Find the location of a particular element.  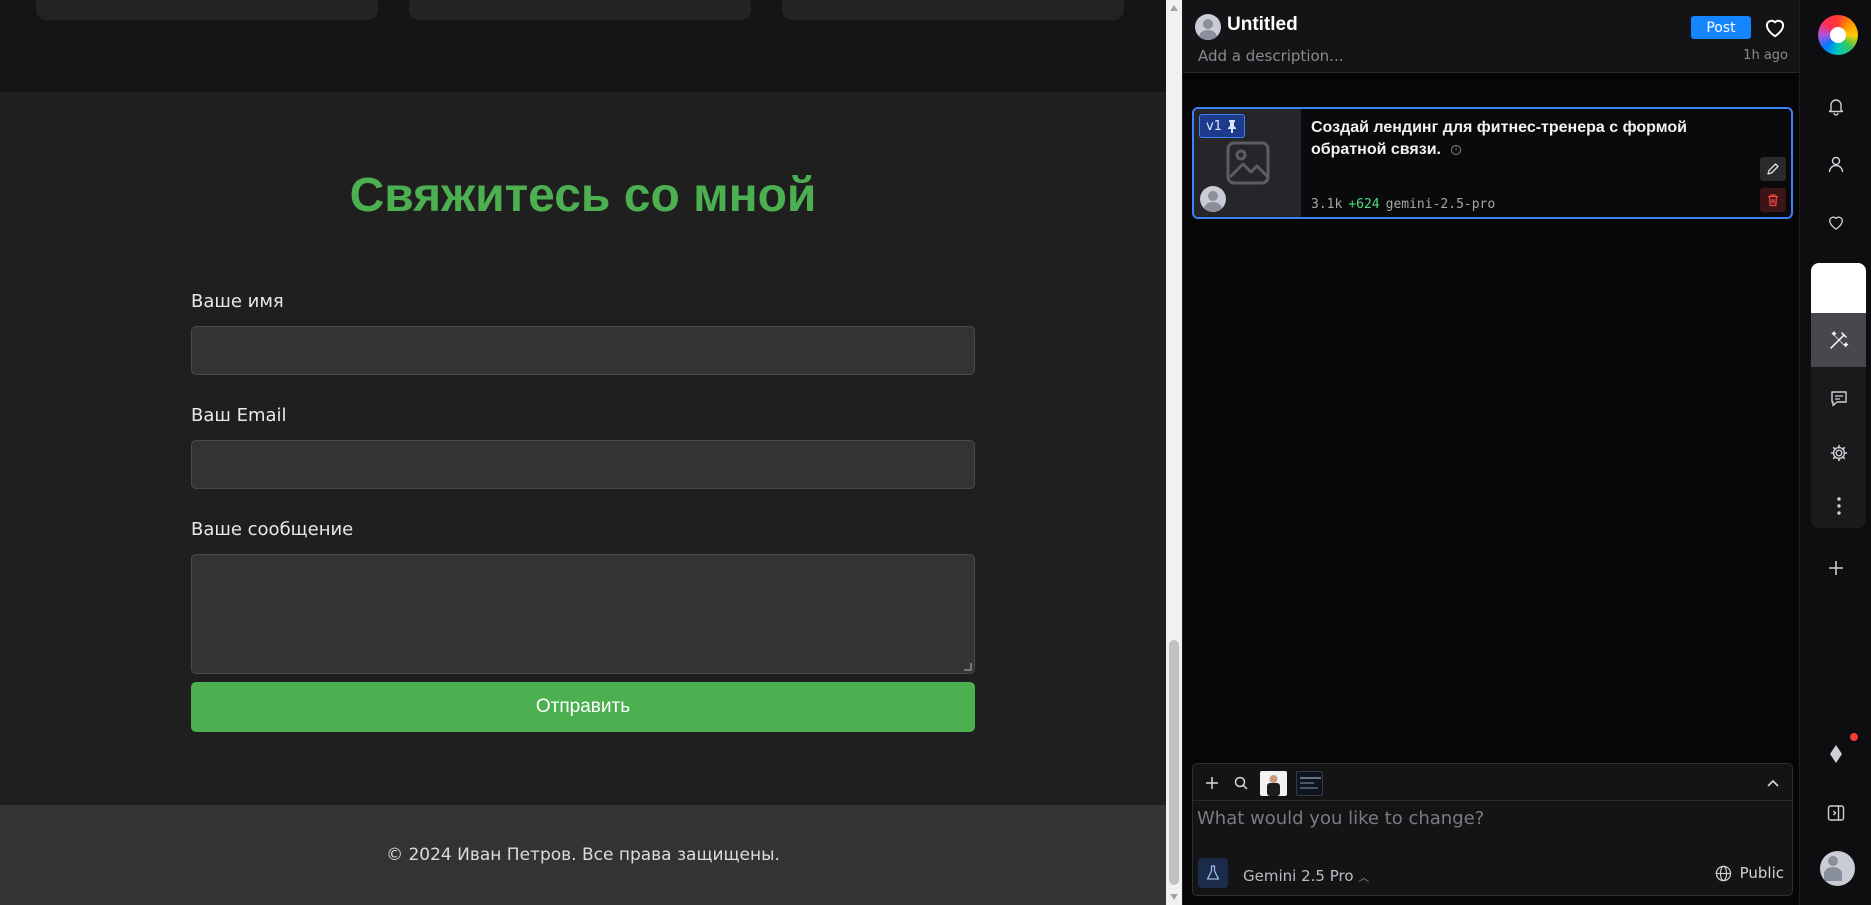

model-selector: Gemini 2.5 Pro ︿ is located at coordinates (1306, 876).